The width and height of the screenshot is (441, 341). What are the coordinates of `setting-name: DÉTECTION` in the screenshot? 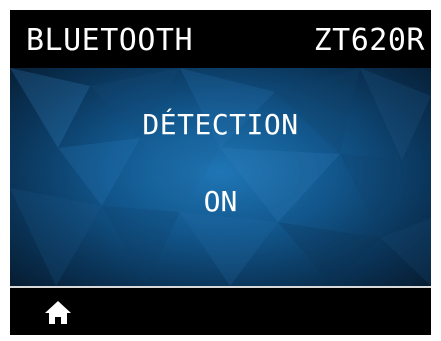 It's located at (220, 124).